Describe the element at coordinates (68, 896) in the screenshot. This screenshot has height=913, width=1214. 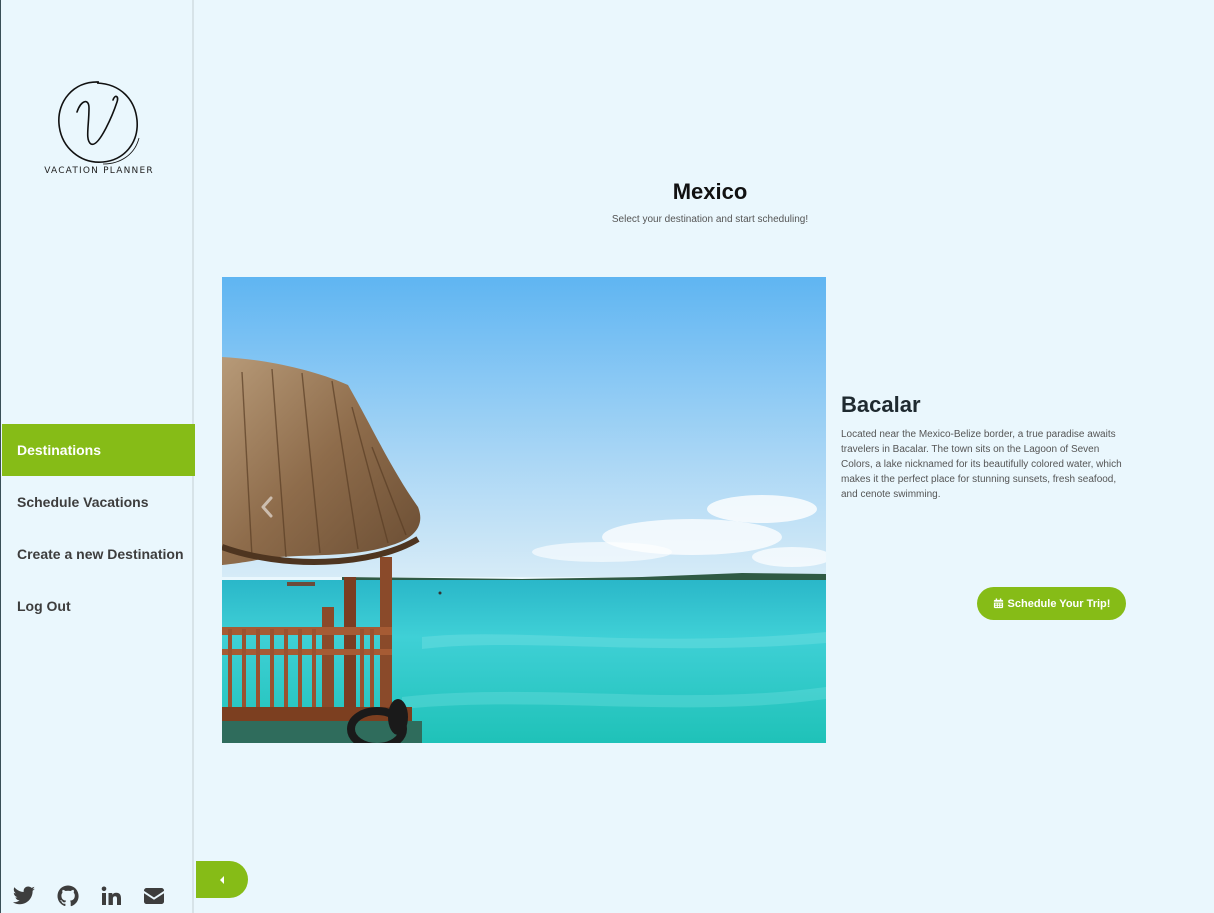
I see `github-icon` at that location.